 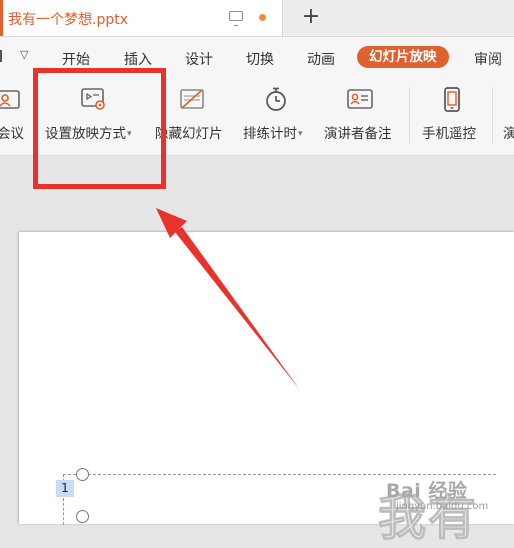 I want to click on watermark: Bai 经验 jingyan.baidu.com, so click(x=437, y=494).